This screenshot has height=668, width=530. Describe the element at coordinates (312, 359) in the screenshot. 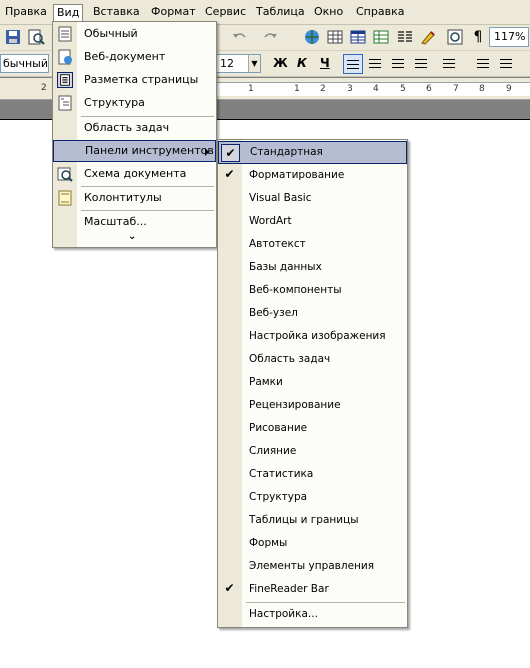

I see `submenu-item-task-pane: Область задач` at that location.